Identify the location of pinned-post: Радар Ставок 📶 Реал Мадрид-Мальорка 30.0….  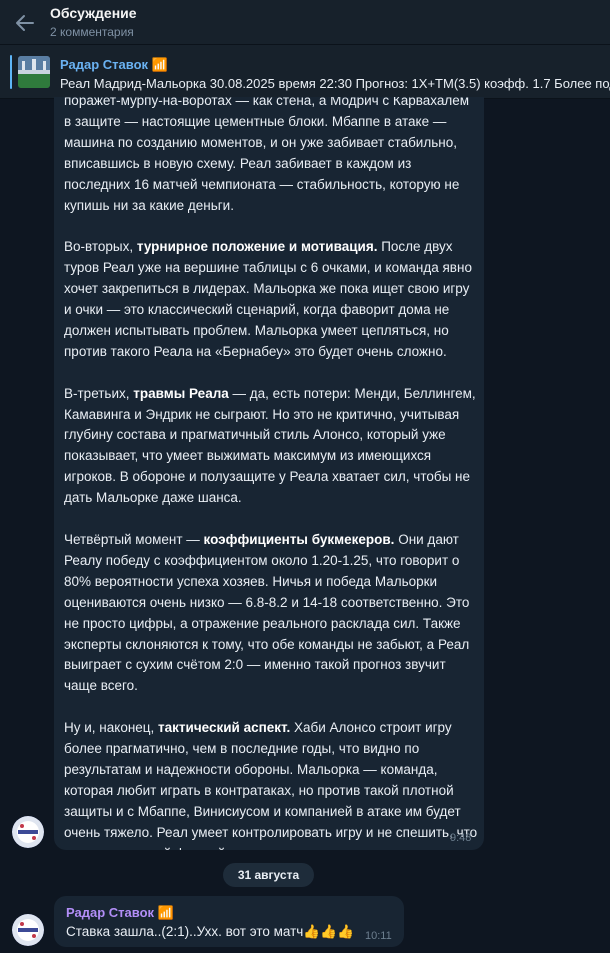
(305, 71).